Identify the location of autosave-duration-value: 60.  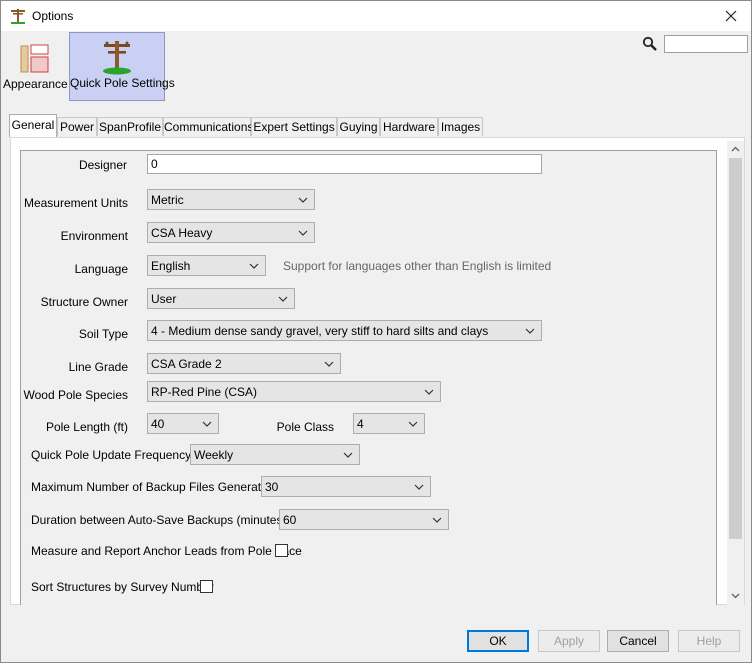
(290, 520).